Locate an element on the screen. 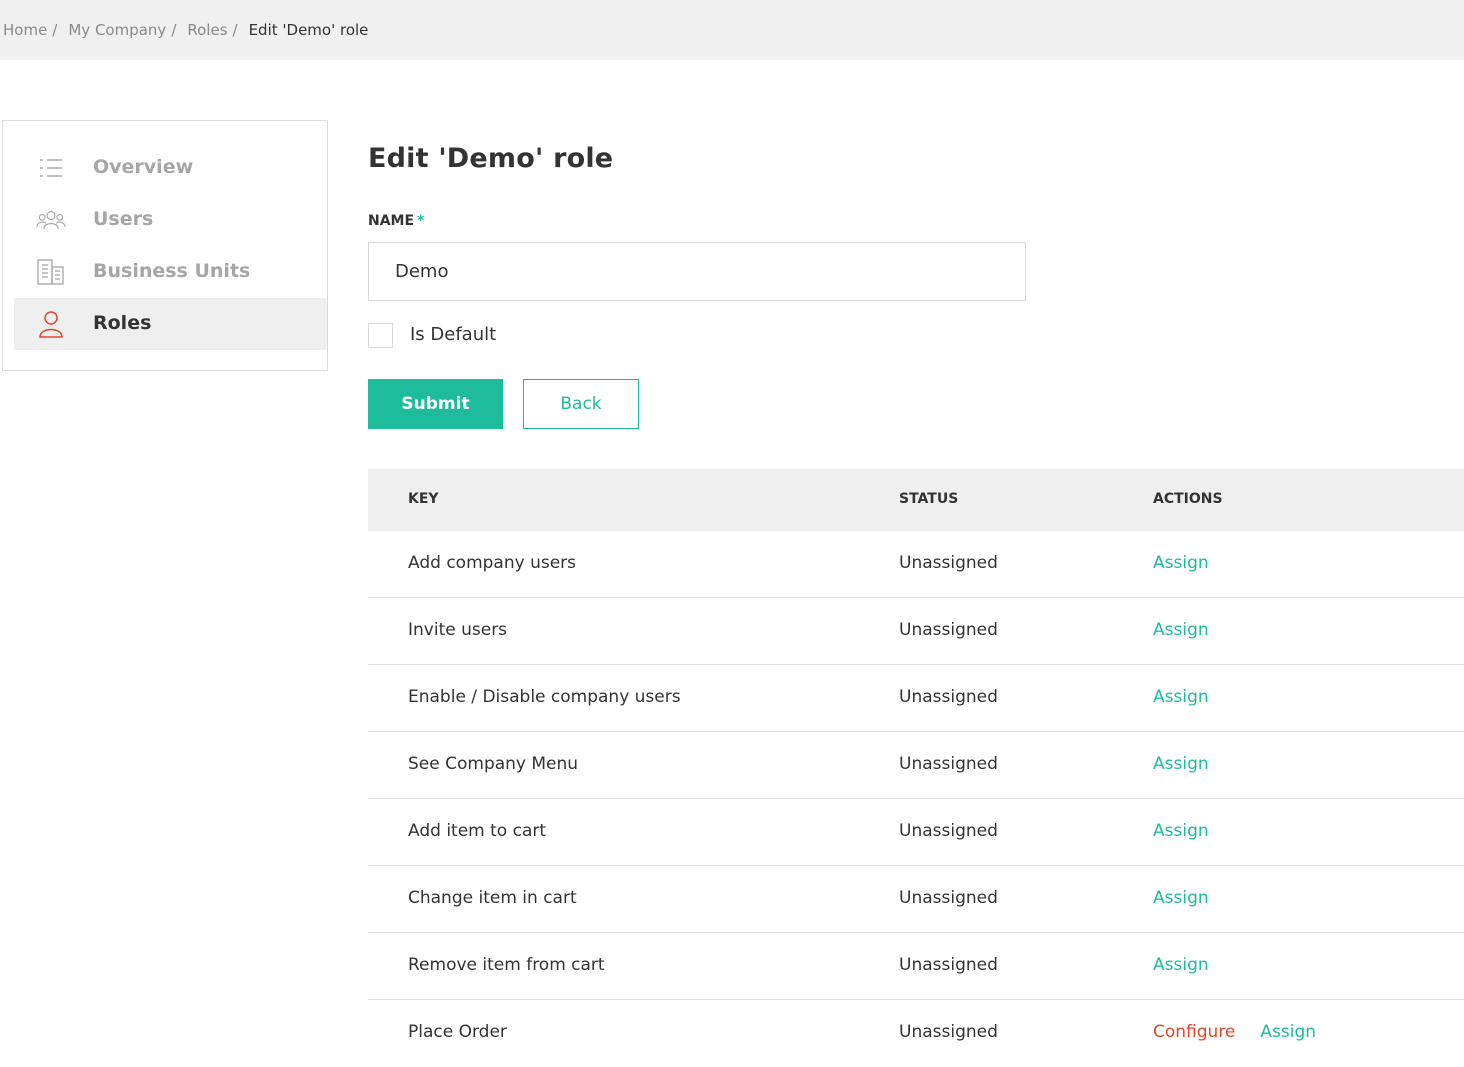 Image resolution: width=1464 pixels, height=1067 pixels. row-key: Place Order is located at coordinates (457, 1032).